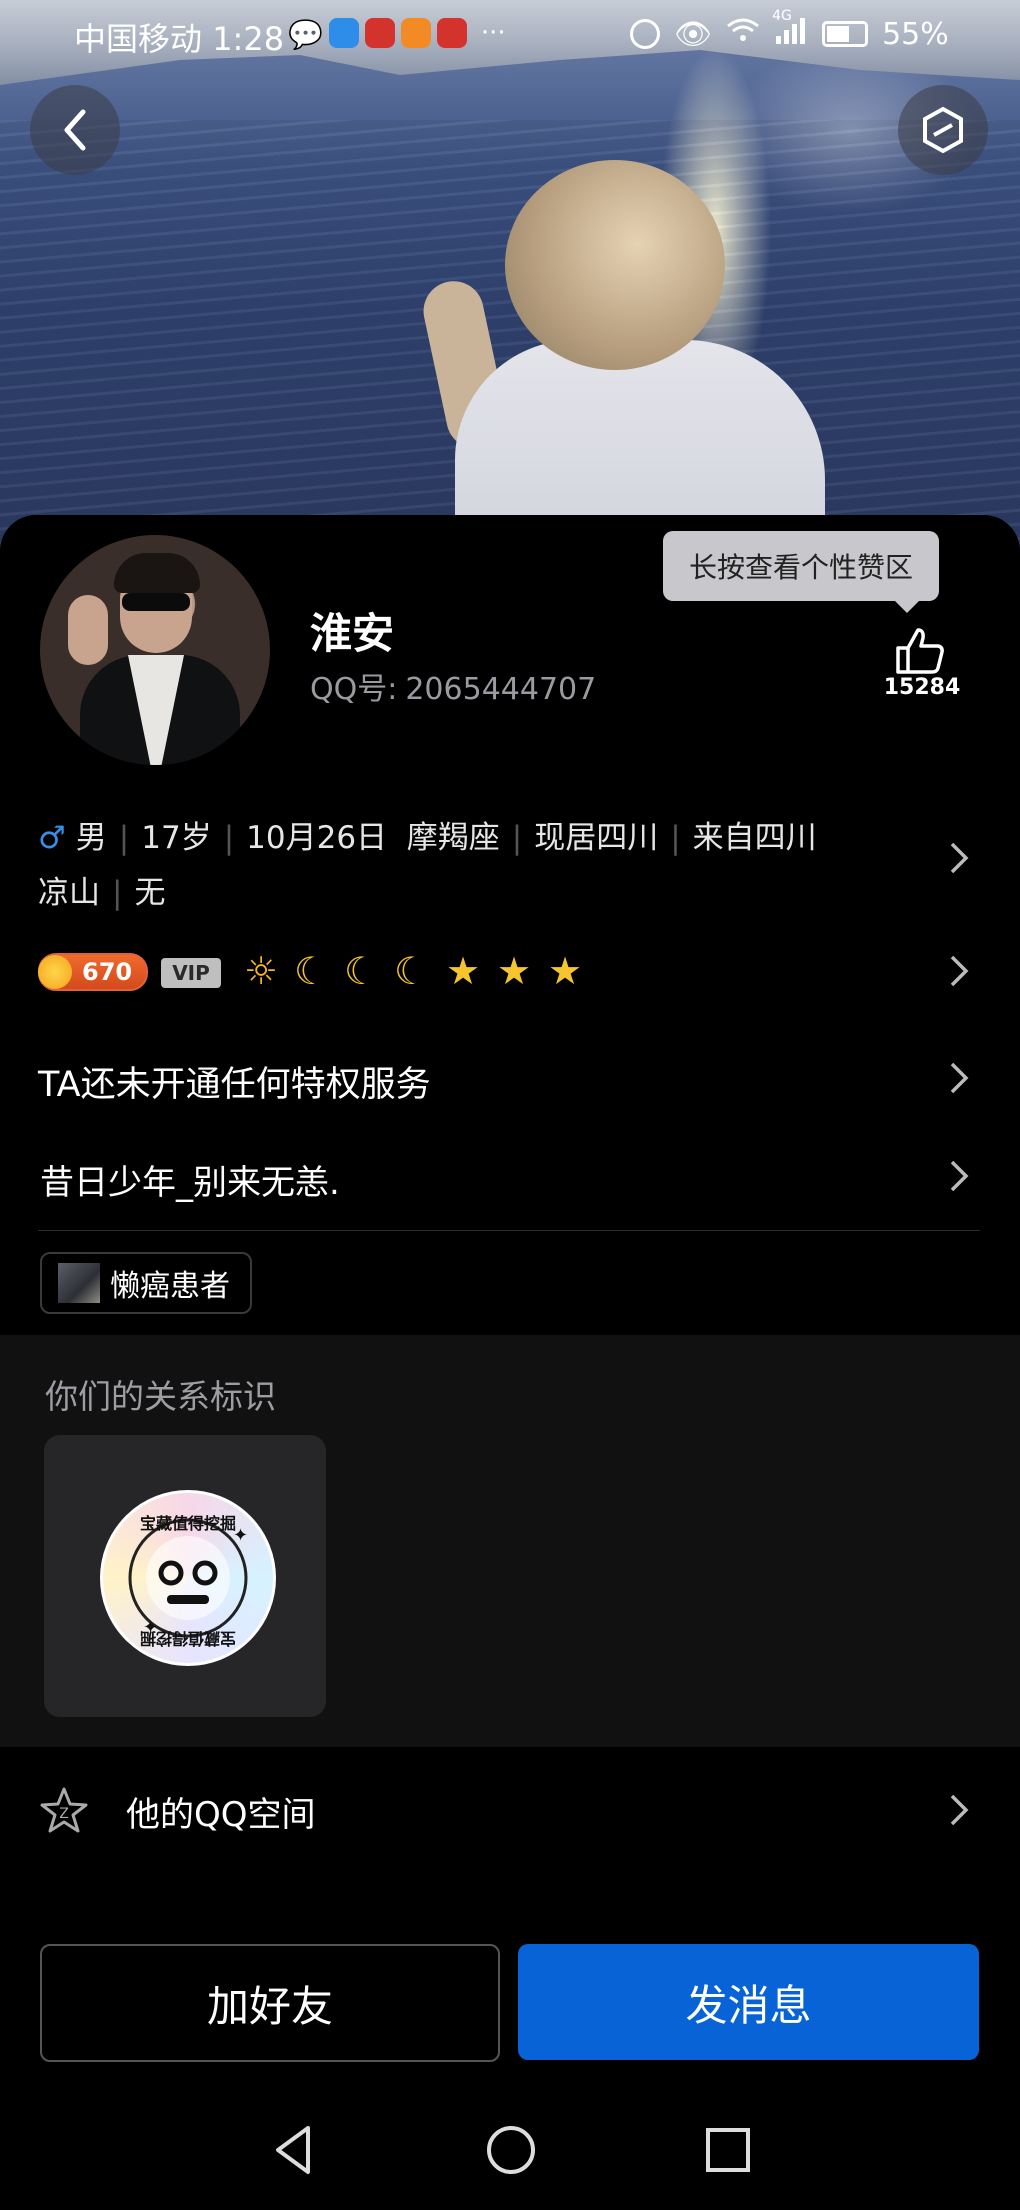  What do you see at coordinates (155, 650) in the screenshot?
I see `avatar` at bounding box center [155, 650].